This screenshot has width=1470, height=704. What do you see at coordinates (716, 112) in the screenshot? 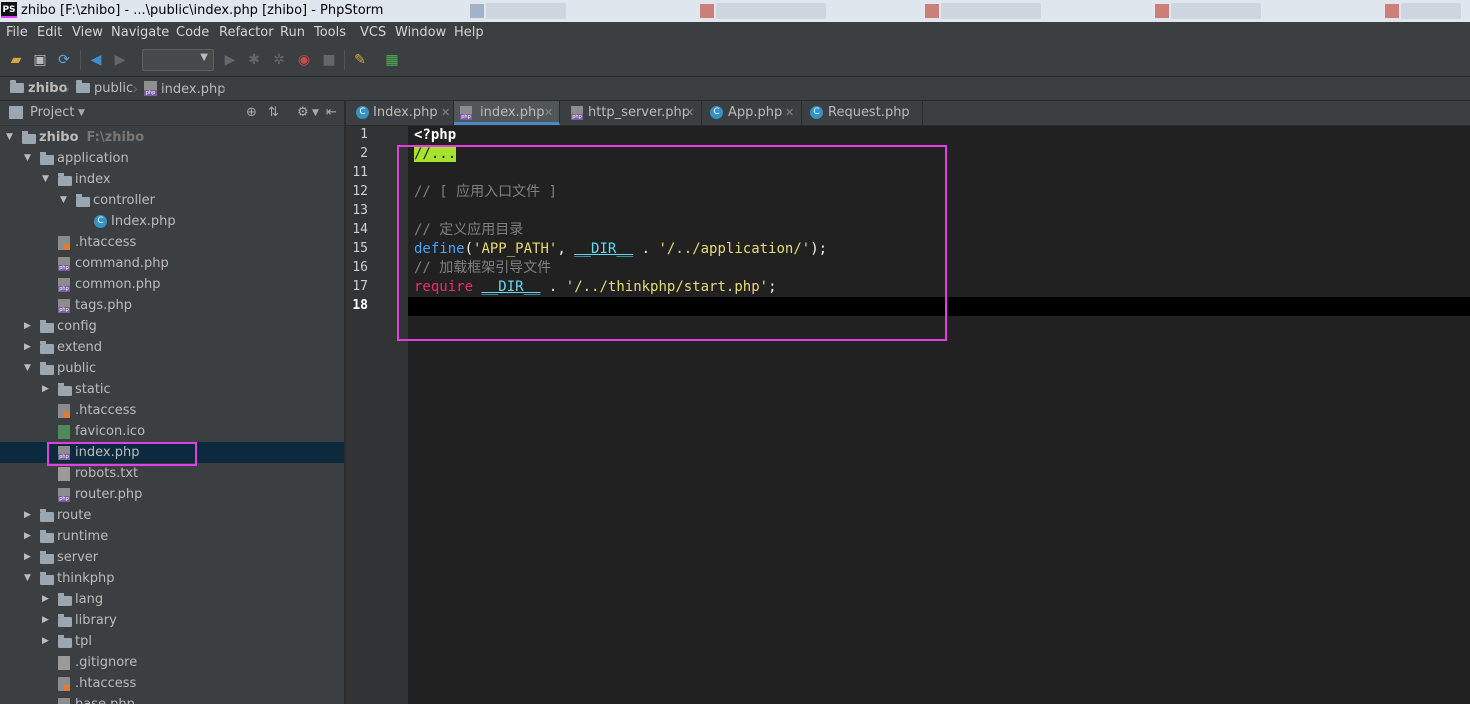
I see `class-icon: C` at bounding box center [716, 112].